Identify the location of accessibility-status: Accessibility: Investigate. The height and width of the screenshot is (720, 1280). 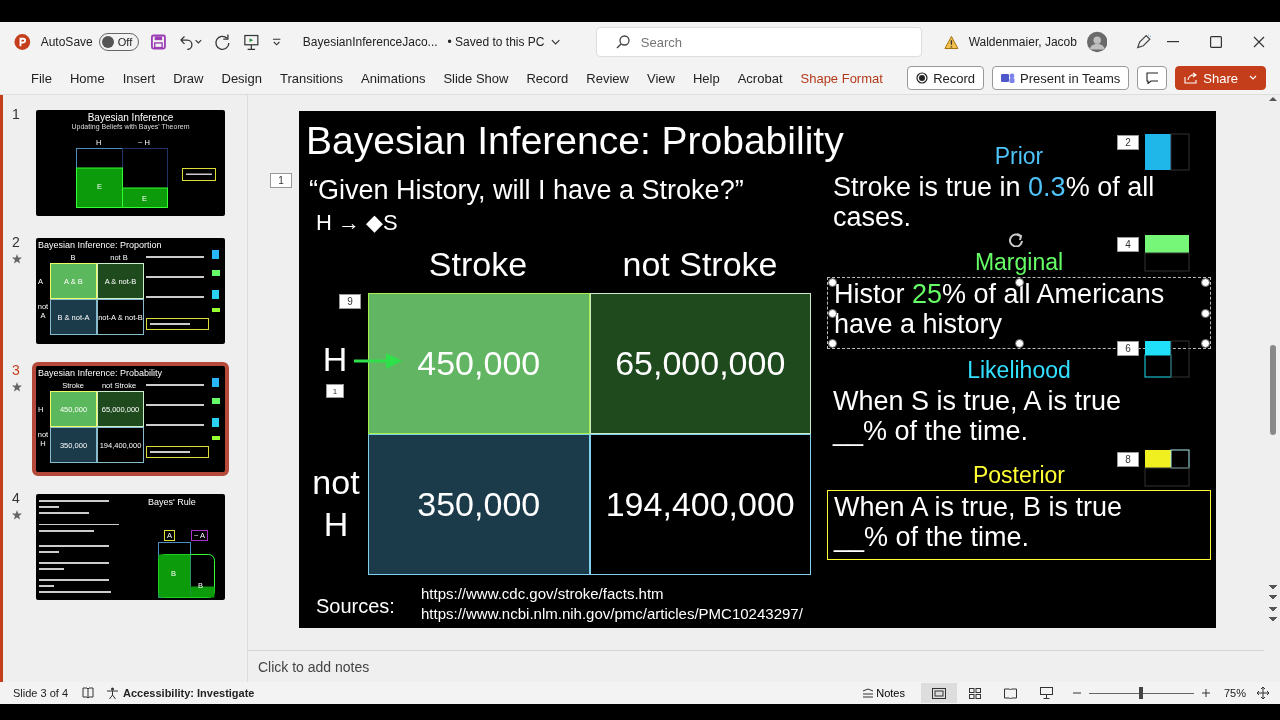
(189, 693).